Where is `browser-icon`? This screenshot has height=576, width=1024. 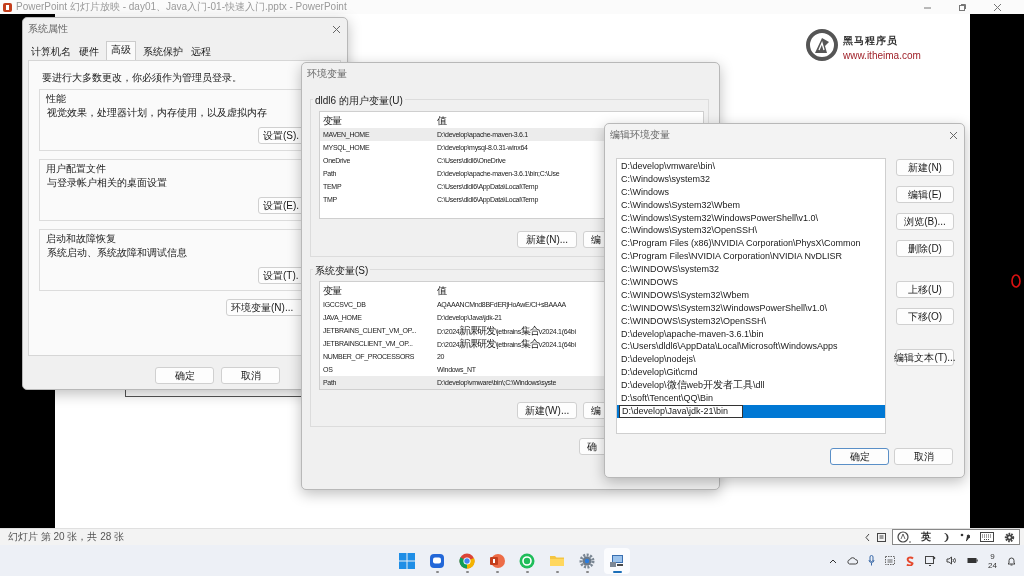
browser-icon is located at coordinates (467, 560).